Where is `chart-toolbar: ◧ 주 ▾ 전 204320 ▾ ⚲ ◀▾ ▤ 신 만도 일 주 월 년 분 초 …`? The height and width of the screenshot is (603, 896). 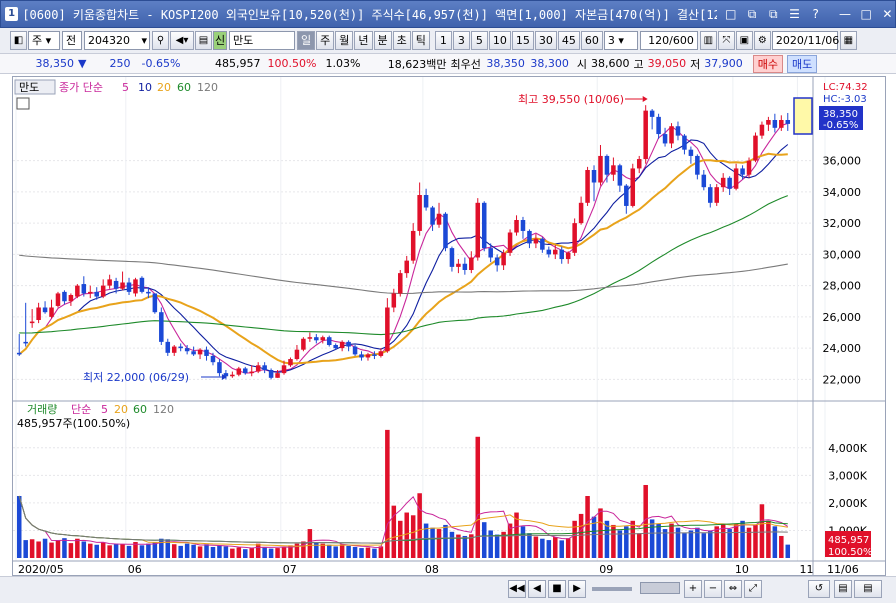
chart-toolbar: ◧ 주 ▾ 전 204320 ▾ ⚲ ◀▾ ▤ 신 만도 일 주 월 년 분 초 … is located at coordinates (448, 41).